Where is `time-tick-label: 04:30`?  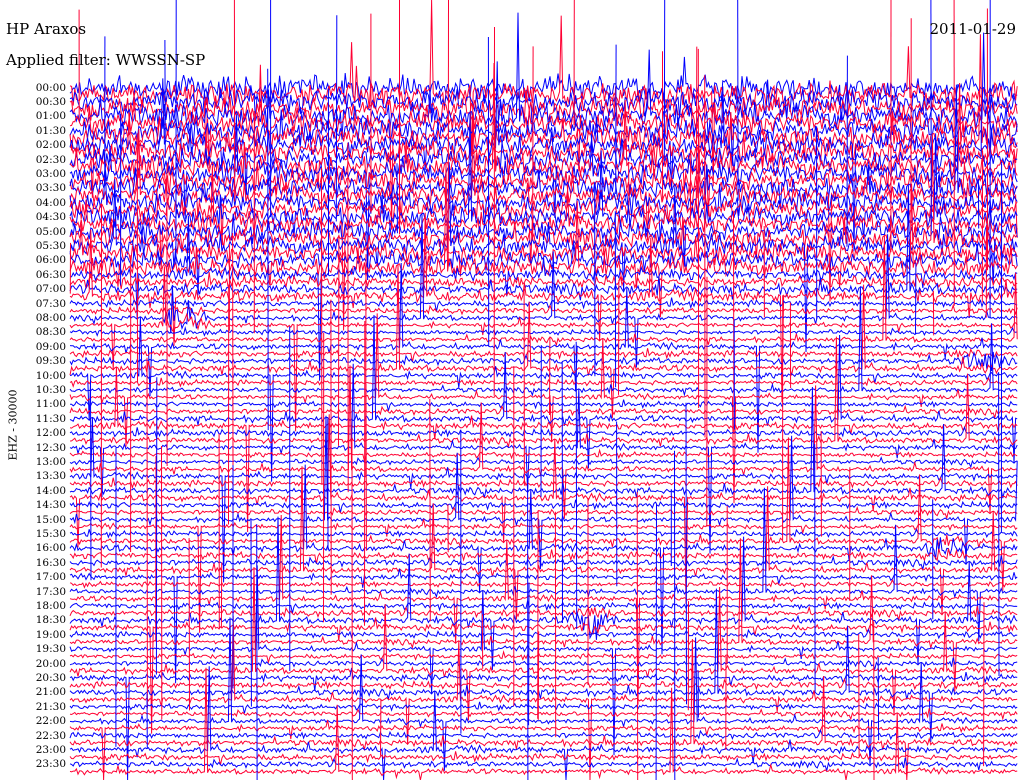
time-tick-label: 04:30 is located at coordinates (50, 217).